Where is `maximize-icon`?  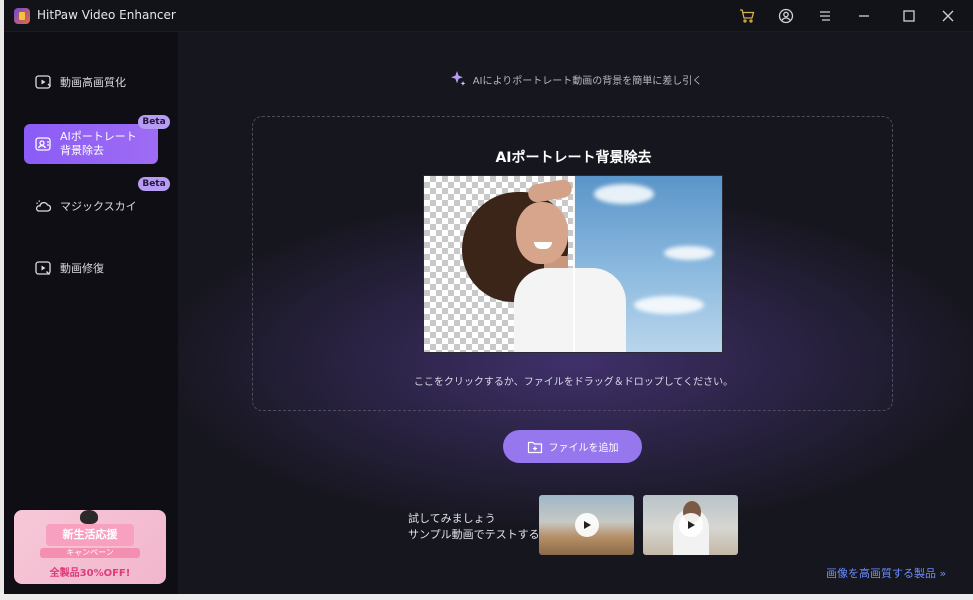 maximize-icon is located at coordinates (909, 16).